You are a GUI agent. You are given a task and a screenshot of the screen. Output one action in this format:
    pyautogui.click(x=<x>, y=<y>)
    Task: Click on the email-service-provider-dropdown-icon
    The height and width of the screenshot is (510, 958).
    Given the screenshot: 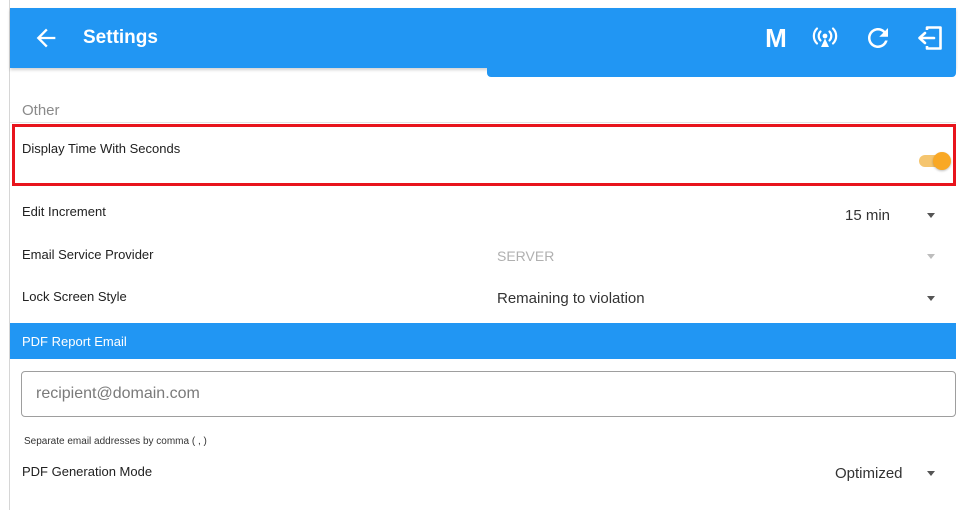 What is the action you would take?
    pyautogui.click(x=931, y=256)
    